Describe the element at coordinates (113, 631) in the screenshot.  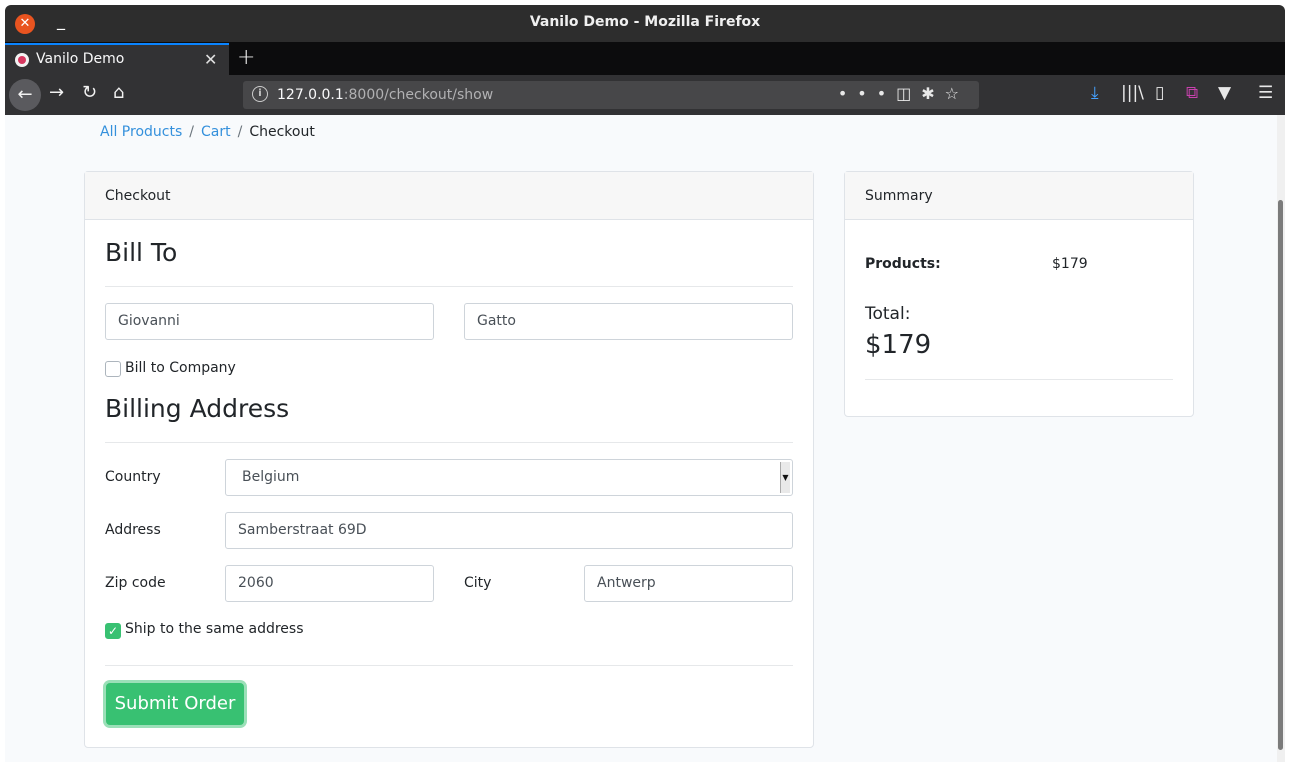
I see `ship-same-address-checkbox: ✓` at that location.